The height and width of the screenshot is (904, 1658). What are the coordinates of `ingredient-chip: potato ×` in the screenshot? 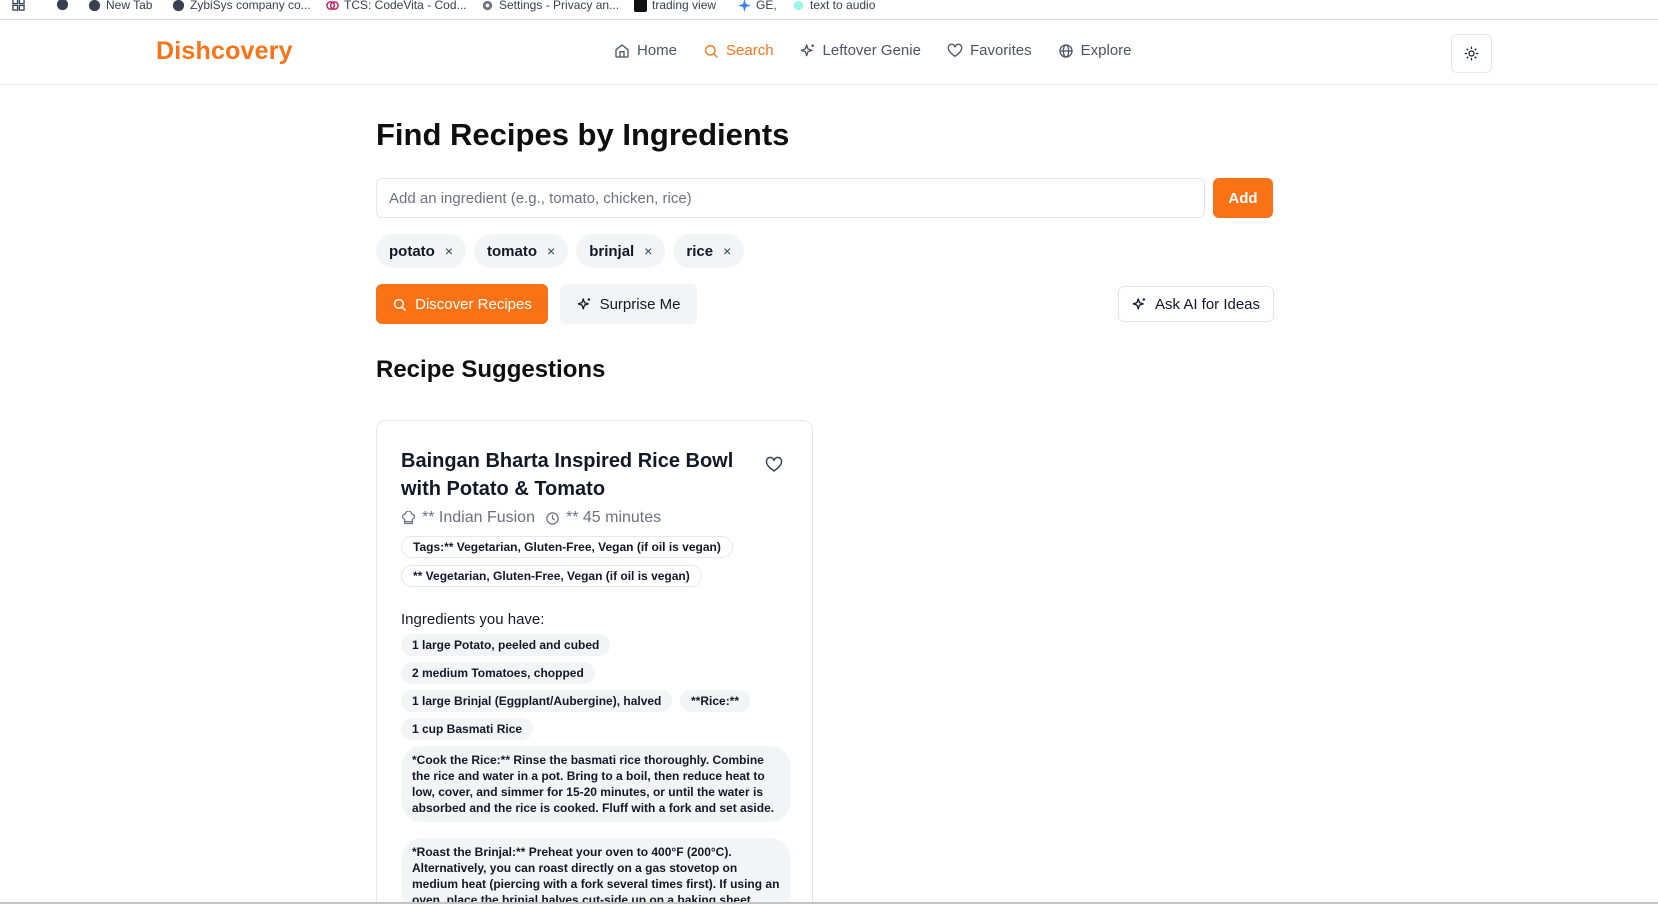 It's located at (421, 251).